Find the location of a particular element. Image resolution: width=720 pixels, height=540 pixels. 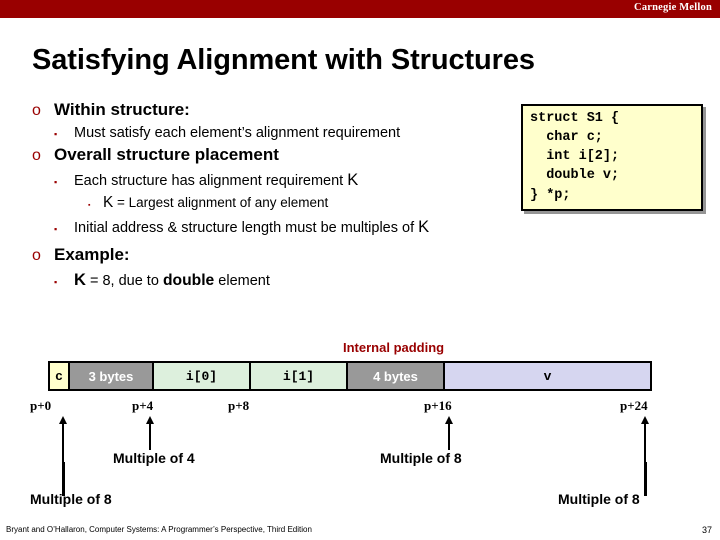

bullet-within-structure: o Within structure: is located at coordinates (277, 110).